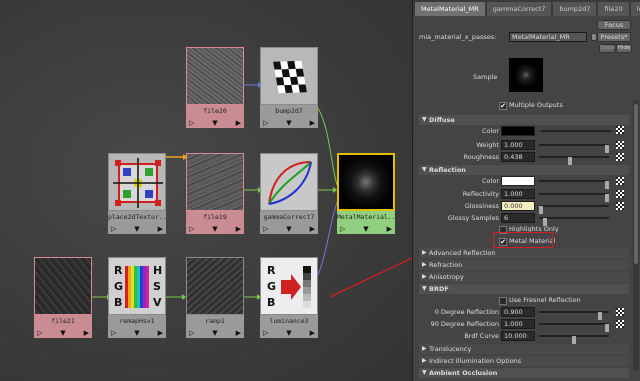 This screenshot has height=381, width=640. I want to click on glossiness-slider, so click(574, 209).